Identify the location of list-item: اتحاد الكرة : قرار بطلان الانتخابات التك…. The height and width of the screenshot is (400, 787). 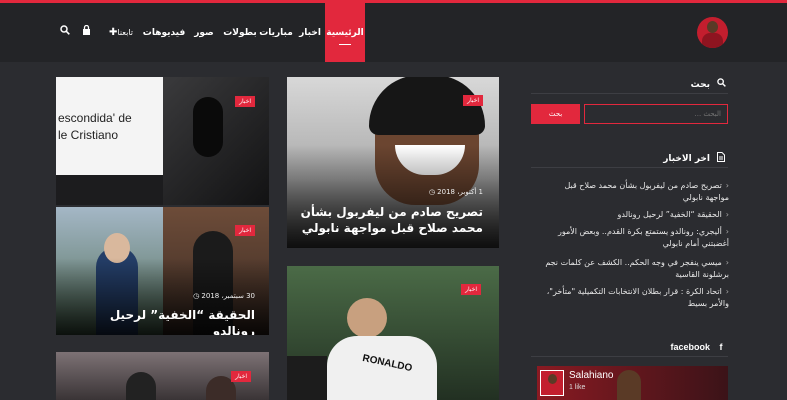
(635, 298).